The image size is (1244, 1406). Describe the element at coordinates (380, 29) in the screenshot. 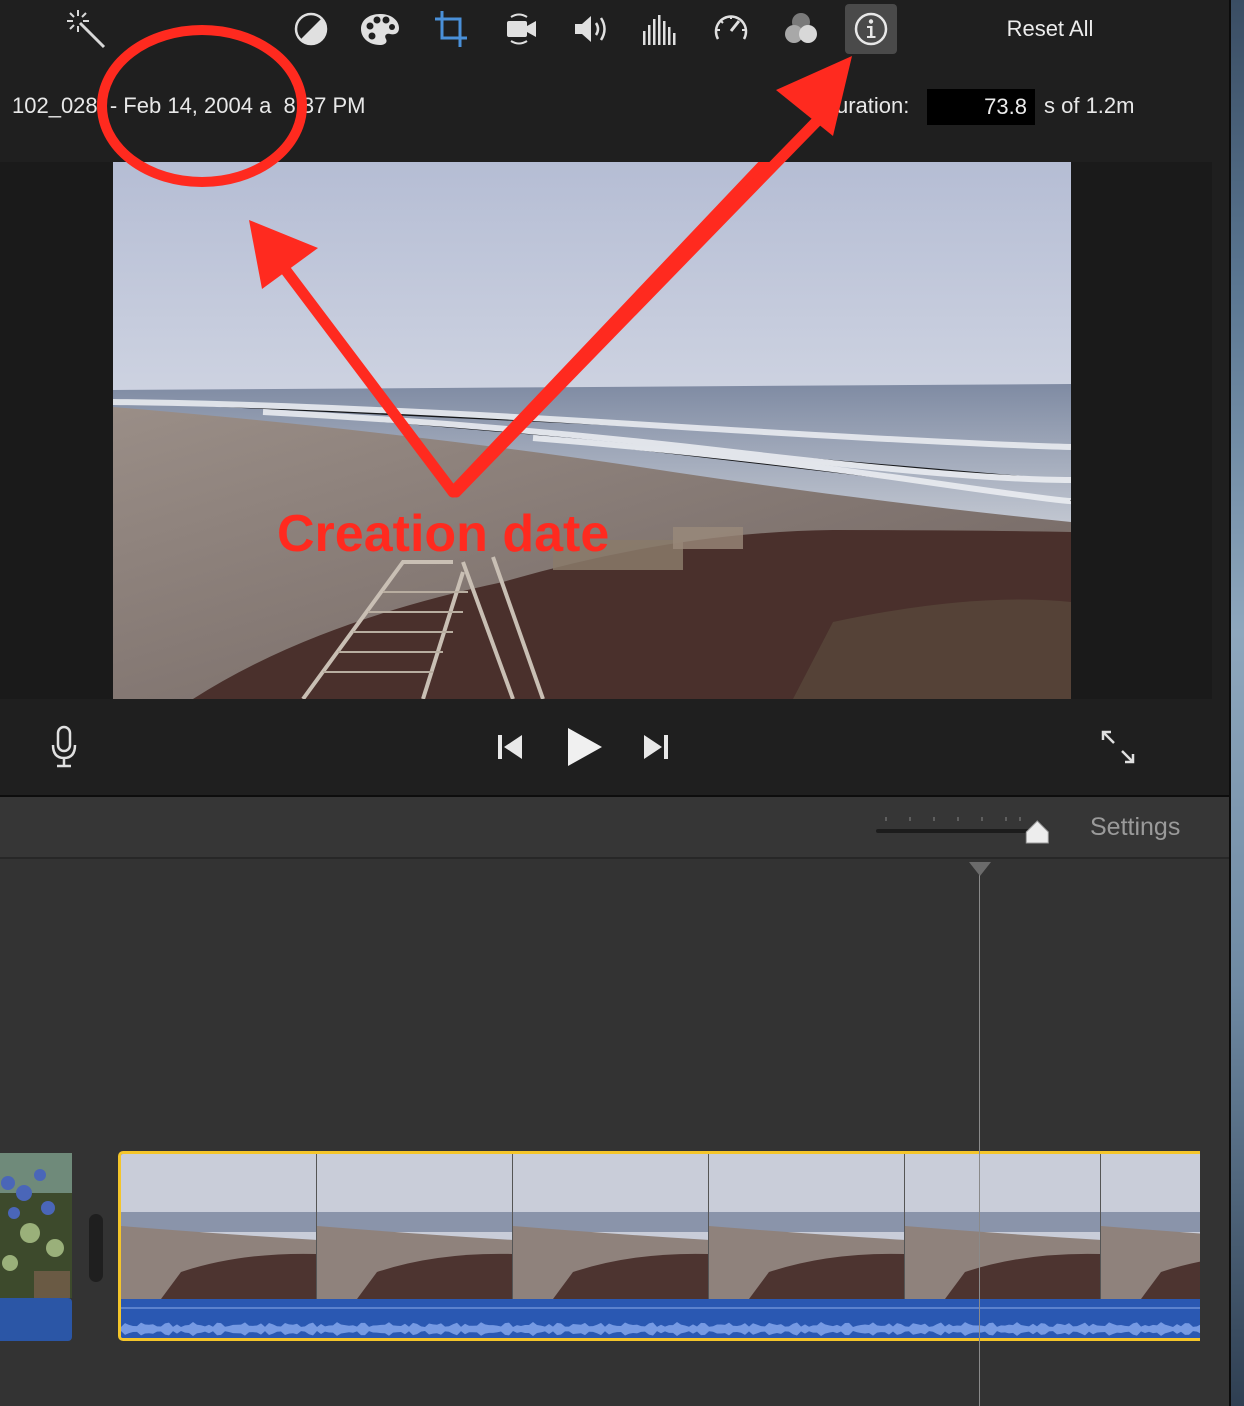

I see `color-correction-palette-icon` at that location.